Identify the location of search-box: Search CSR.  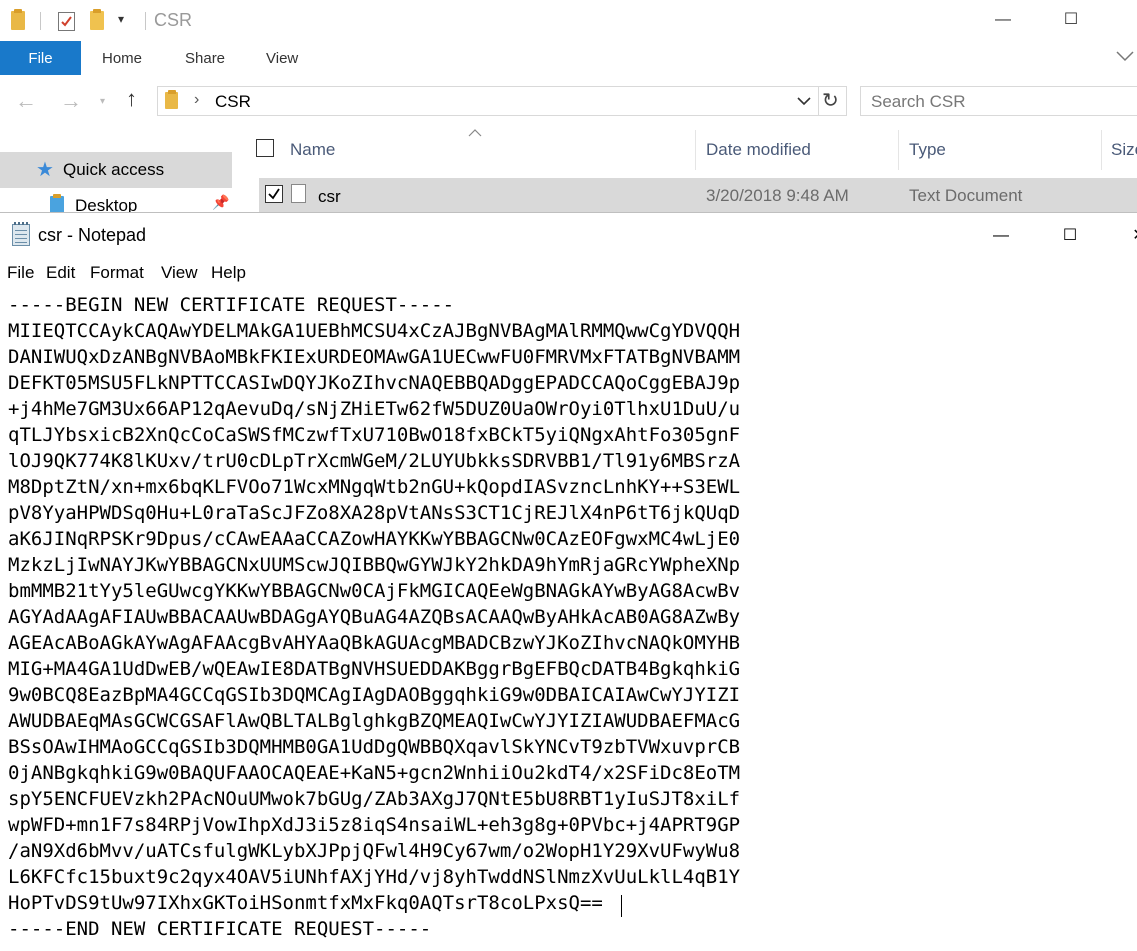
(998, 101).